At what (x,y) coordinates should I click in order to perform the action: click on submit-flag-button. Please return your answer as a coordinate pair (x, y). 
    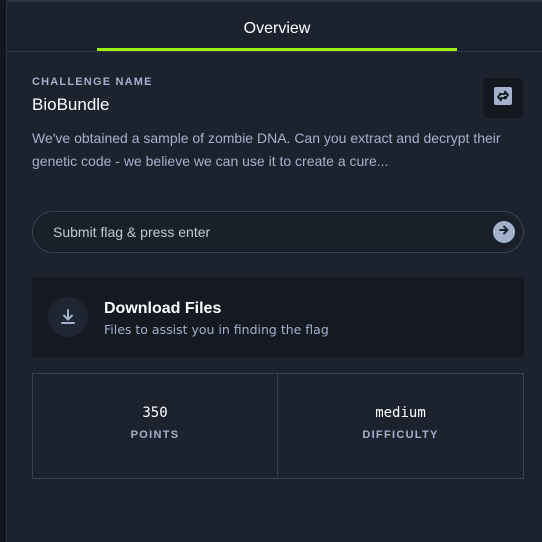
    Looking at the image, I should click on (504, 232).